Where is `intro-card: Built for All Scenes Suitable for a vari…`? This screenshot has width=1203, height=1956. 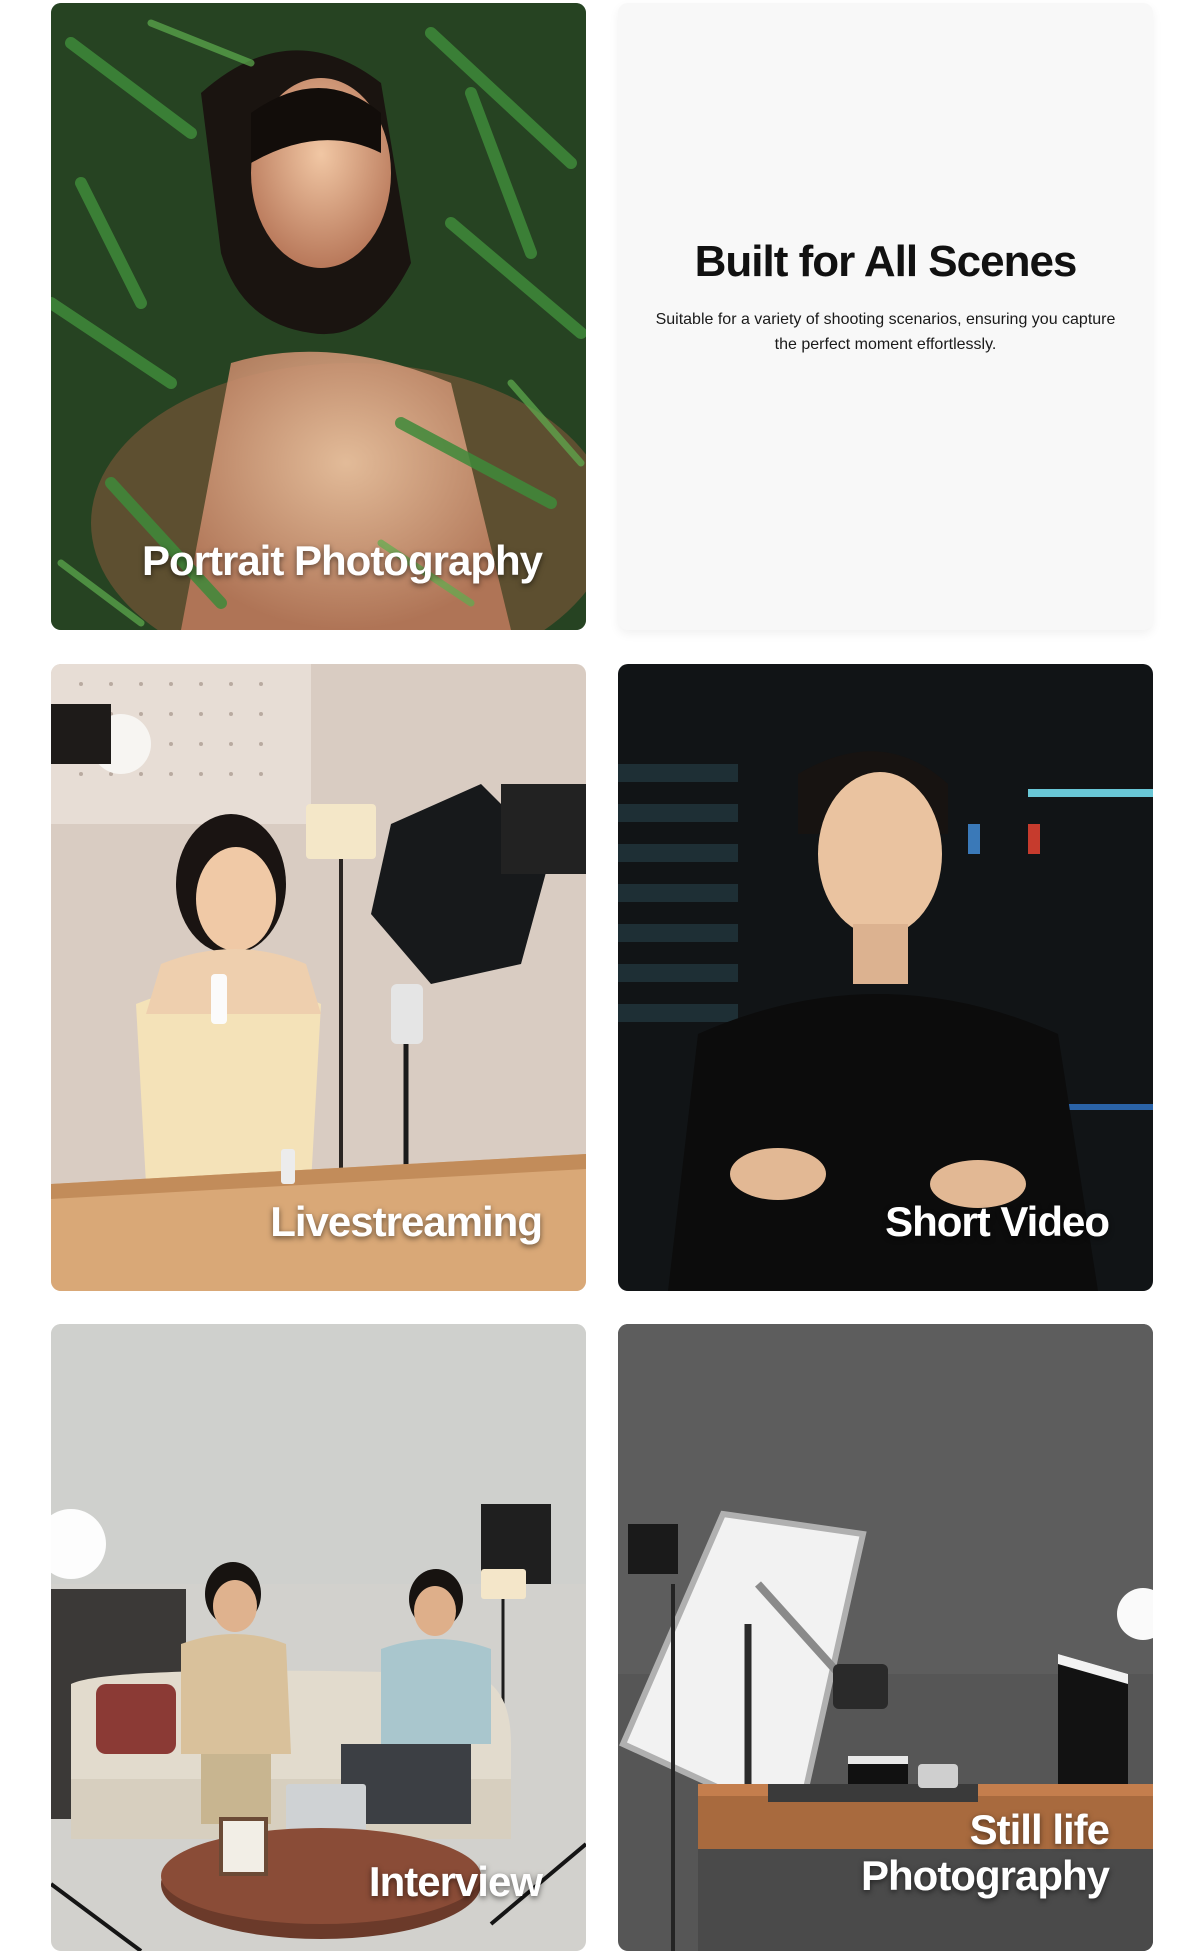 intro-card: Built for All Scenes Suitable for a vari… is located at coordinates (885, 316).